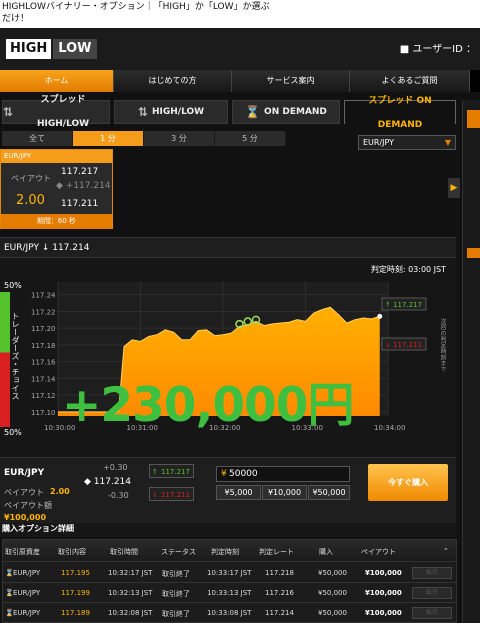 The width and height of the screenshot is (480, 623). What do you see at coordinates (283, 474) in the screenshot?
I see `amount-input: ¥ 50000` at bounding box center [283, 474].